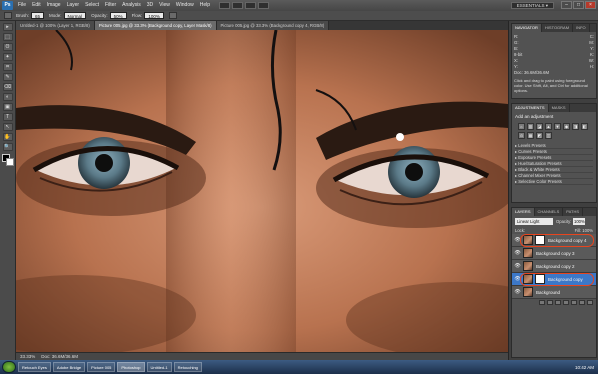  Describe the element at coordinates (9, 367) in the screenshot. I see `start-button` at that location.